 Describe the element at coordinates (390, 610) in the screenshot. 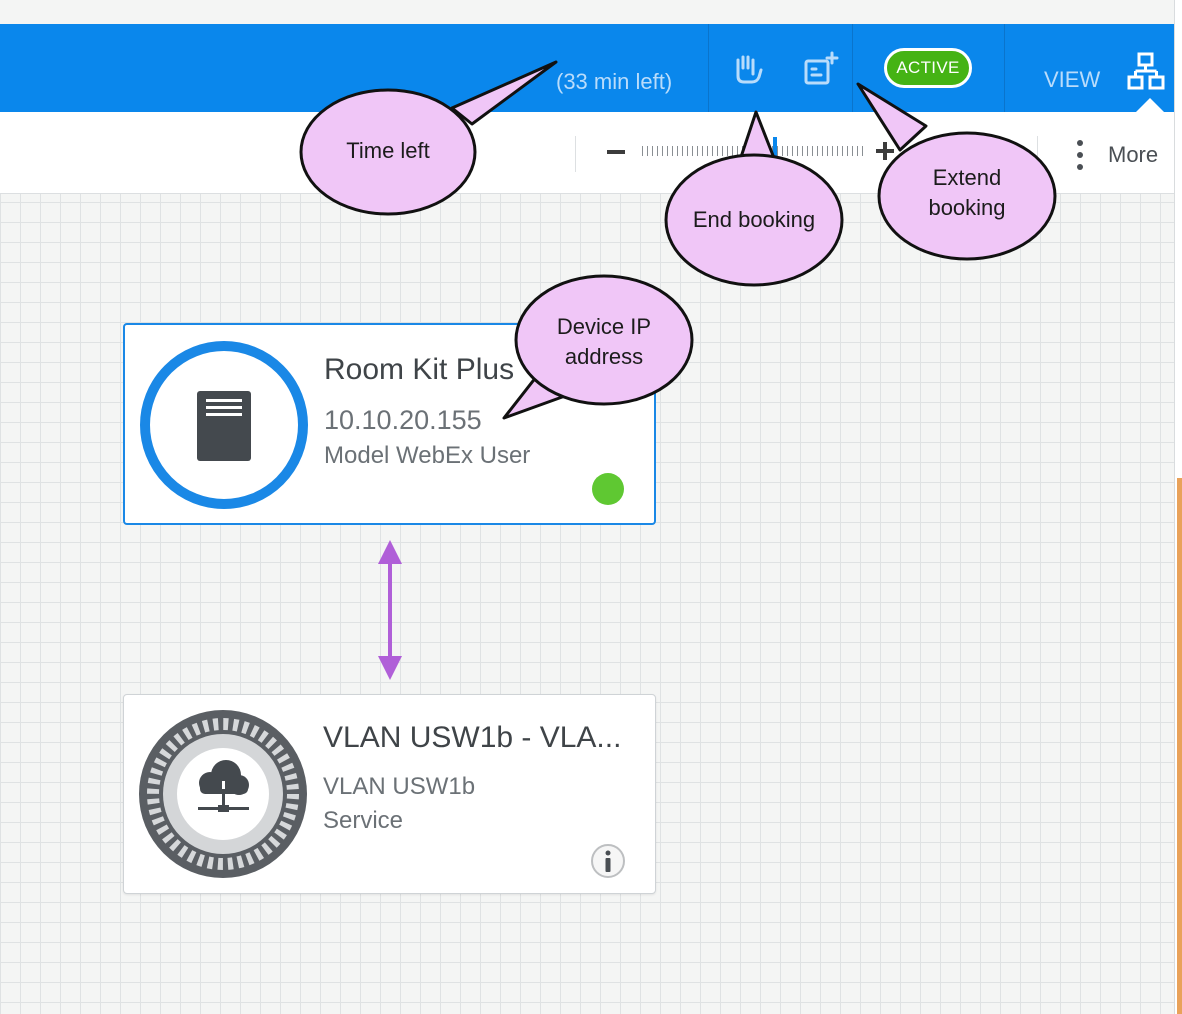

I see `connection-link` at that location.